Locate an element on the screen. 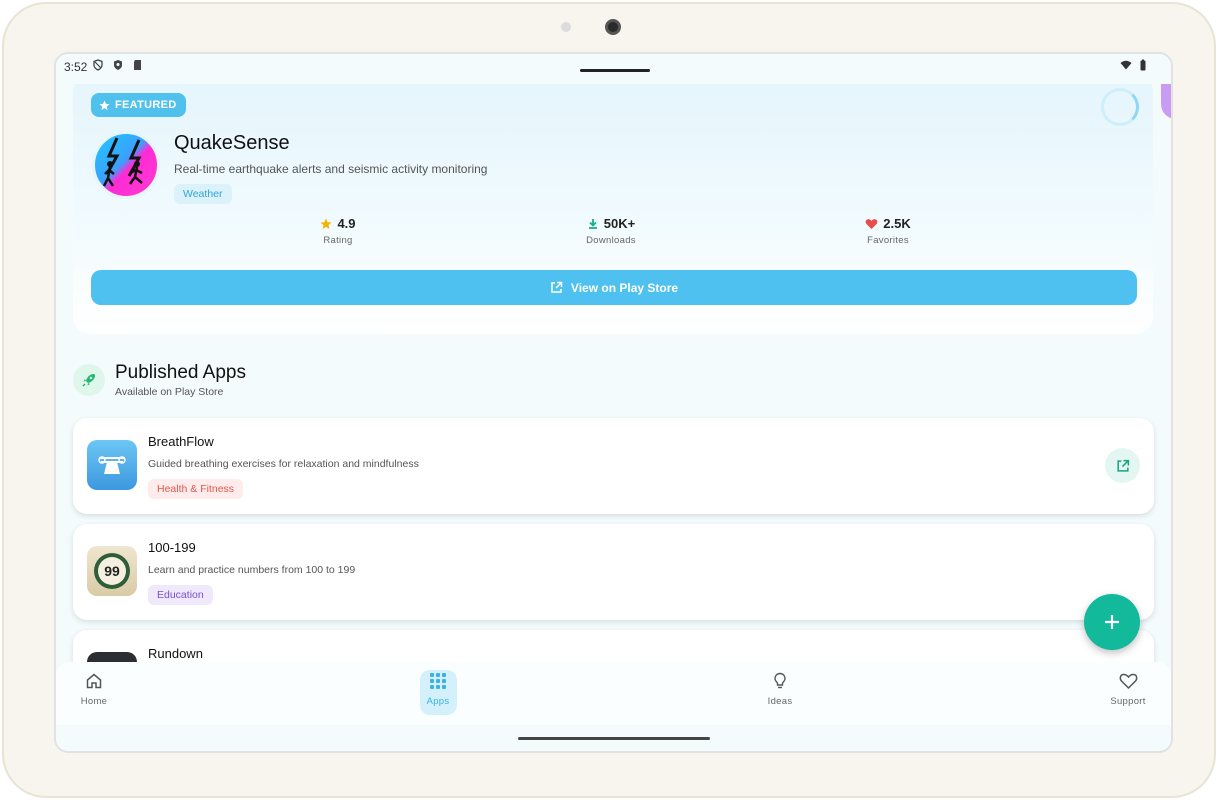 The width and height of the screenshot is (1219, 800). top-handle is located at coordinates (615, 70).